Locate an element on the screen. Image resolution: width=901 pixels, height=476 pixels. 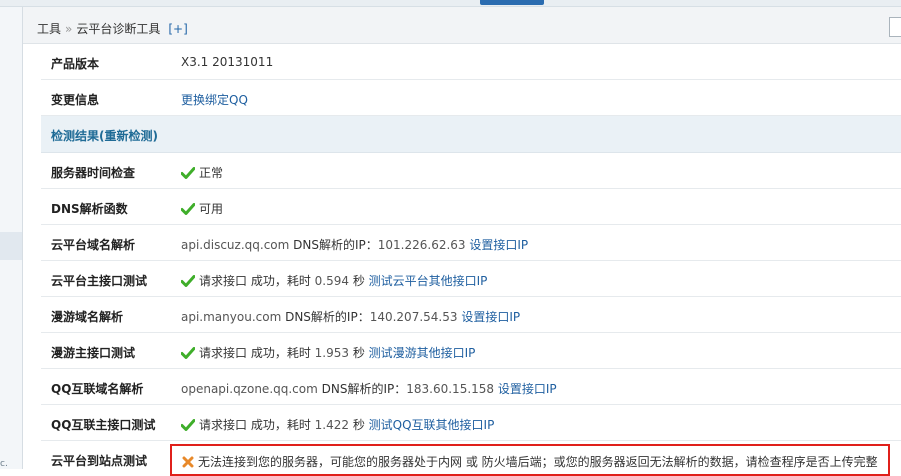
test-other-ip-link: 测试云平台其他接口IP is located at coordinates (428, 281).